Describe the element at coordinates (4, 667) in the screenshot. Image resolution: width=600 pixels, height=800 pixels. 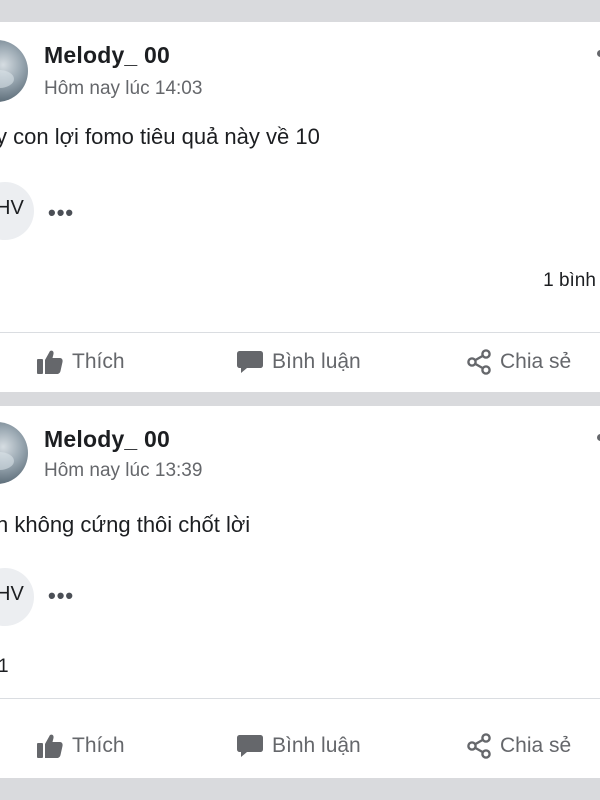
I see `reaction-count: 1` at that location.